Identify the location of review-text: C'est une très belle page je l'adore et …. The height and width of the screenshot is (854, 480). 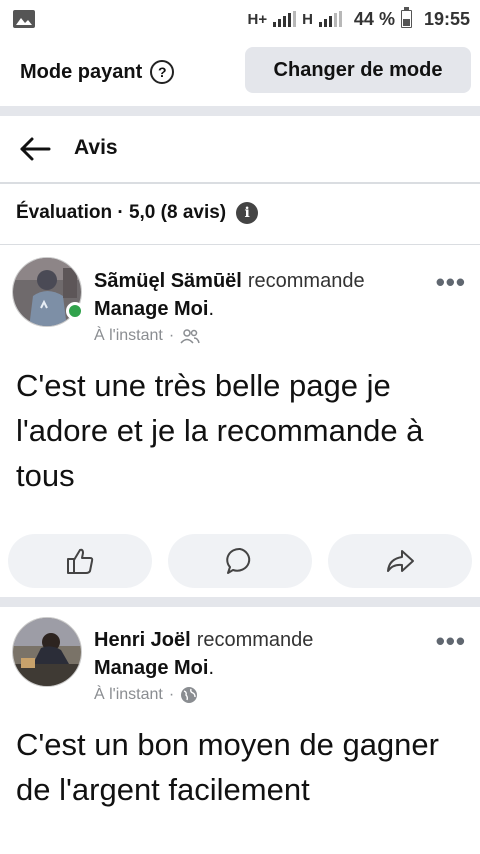
(220, 430).